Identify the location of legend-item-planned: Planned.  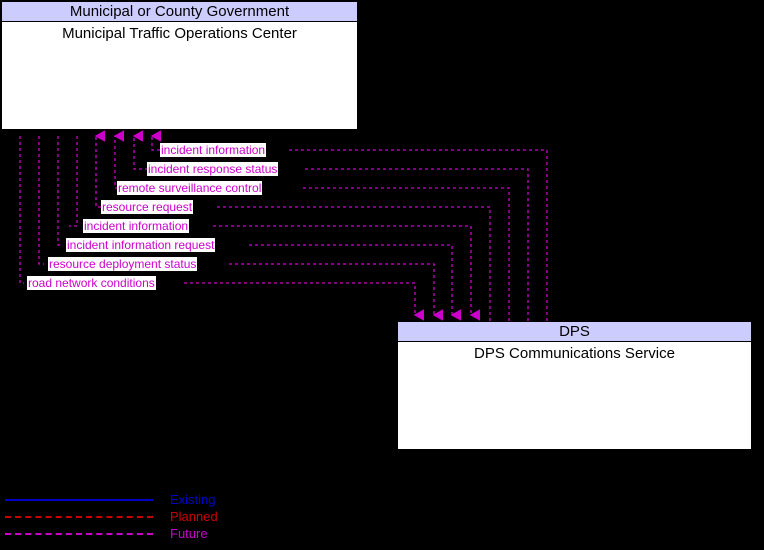
(140, 517).